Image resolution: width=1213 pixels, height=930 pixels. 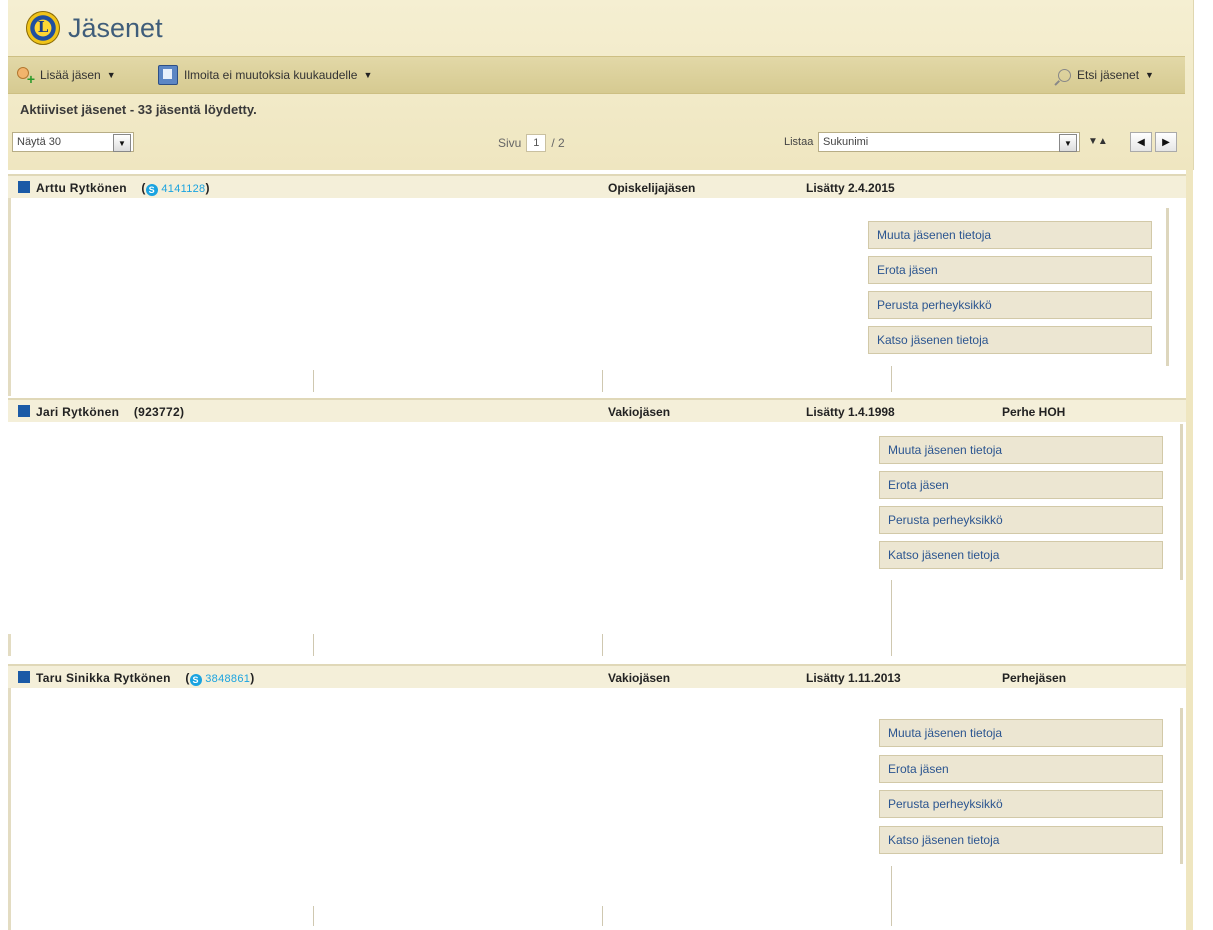 What do you see at coordinates (159, 412) in the screenshot?
I see `member-id: (923772)` at bounding box center [159, 412].